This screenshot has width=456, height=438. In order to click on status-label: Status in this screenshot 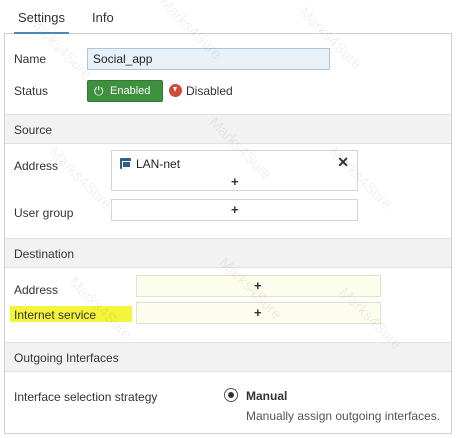, I will do `click(31, 91)`.